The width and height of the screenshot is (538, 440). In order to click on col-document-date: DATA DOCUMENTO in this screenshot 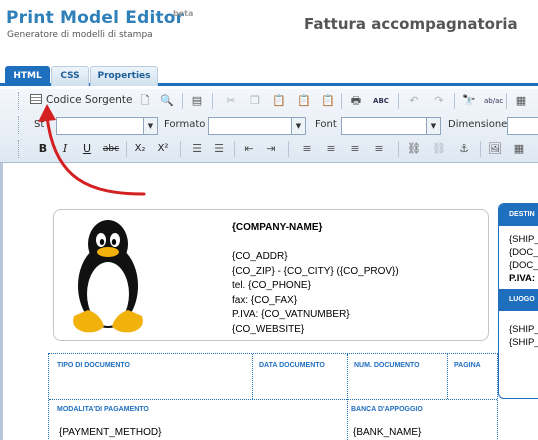, I will do `click(292, 365)`.